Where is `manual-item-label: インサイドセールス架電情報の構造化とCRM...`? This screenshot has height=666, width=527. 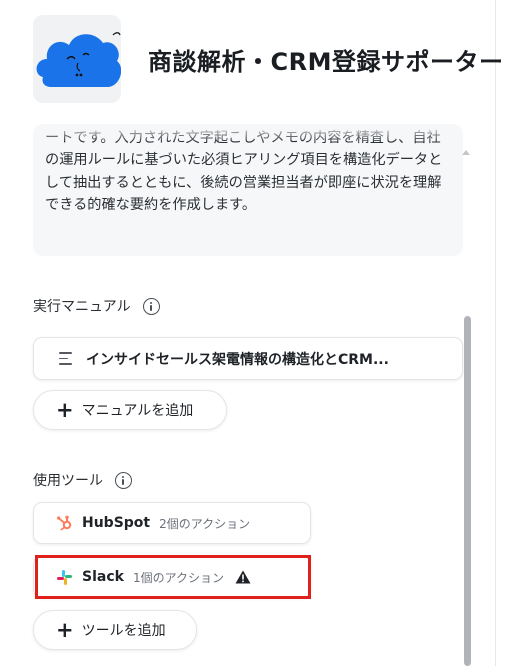
manual-item-label: インサイドセールス架電情報の構造化とCRM... is located at coordinates (237, 359).